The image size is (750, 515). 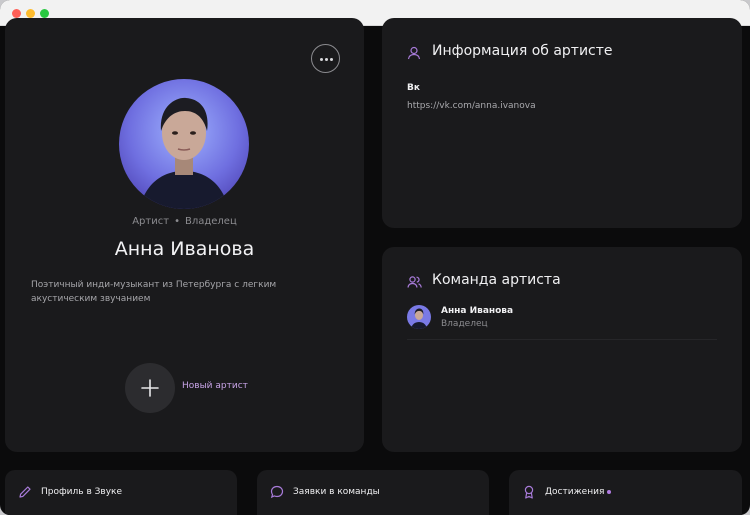 What do you see at coordinates (151, 221) in the screenshot?
I see `role-artist: Артист` at bounding box center [151, 221].